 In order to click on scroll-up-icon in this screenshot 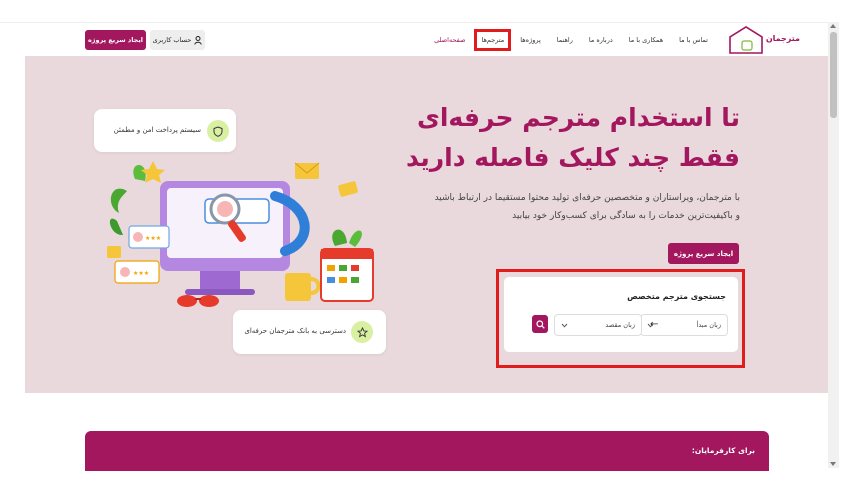, I will do `click(833, 26)`.